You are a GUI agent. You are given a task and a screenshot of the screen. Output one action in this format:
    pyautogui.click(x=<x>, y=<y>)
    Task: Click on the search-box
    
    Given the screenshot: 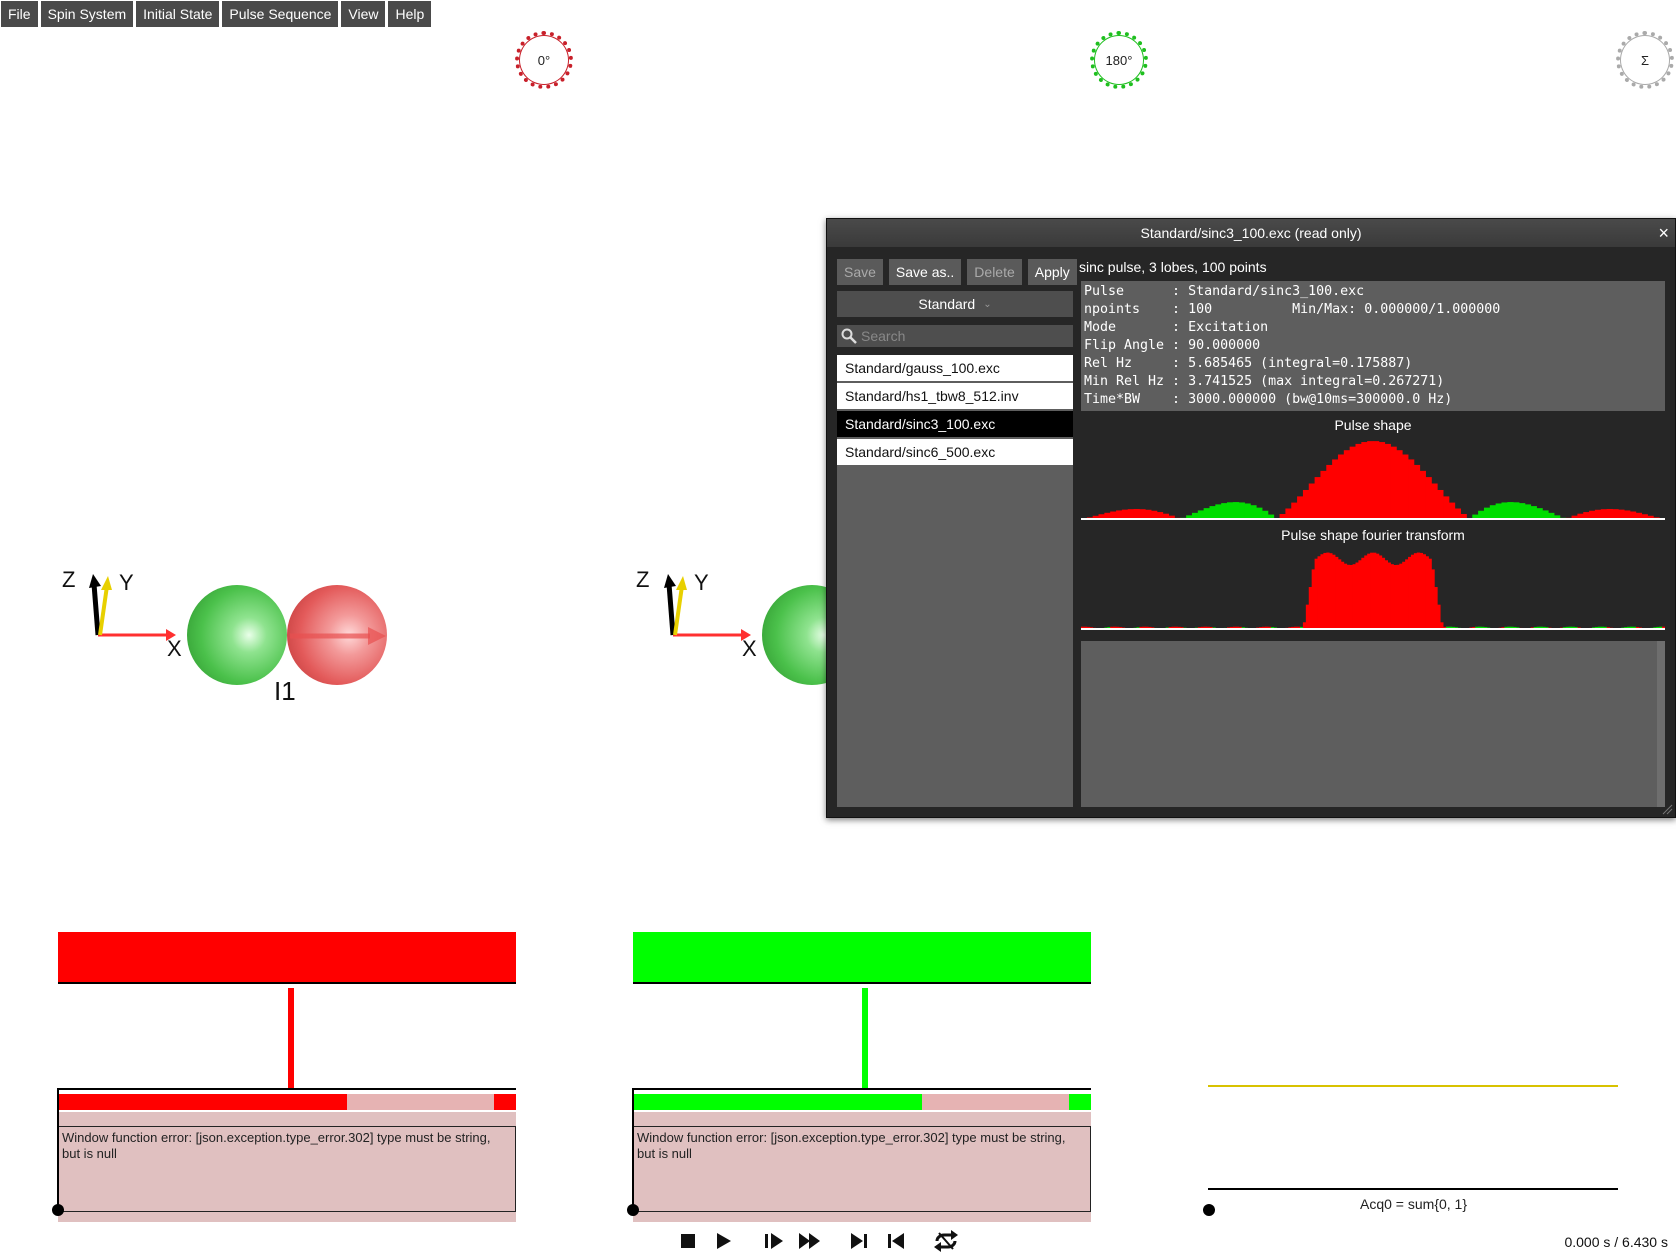 What is the action you would take?
    pyautogui.click(x=955, y=336)
    